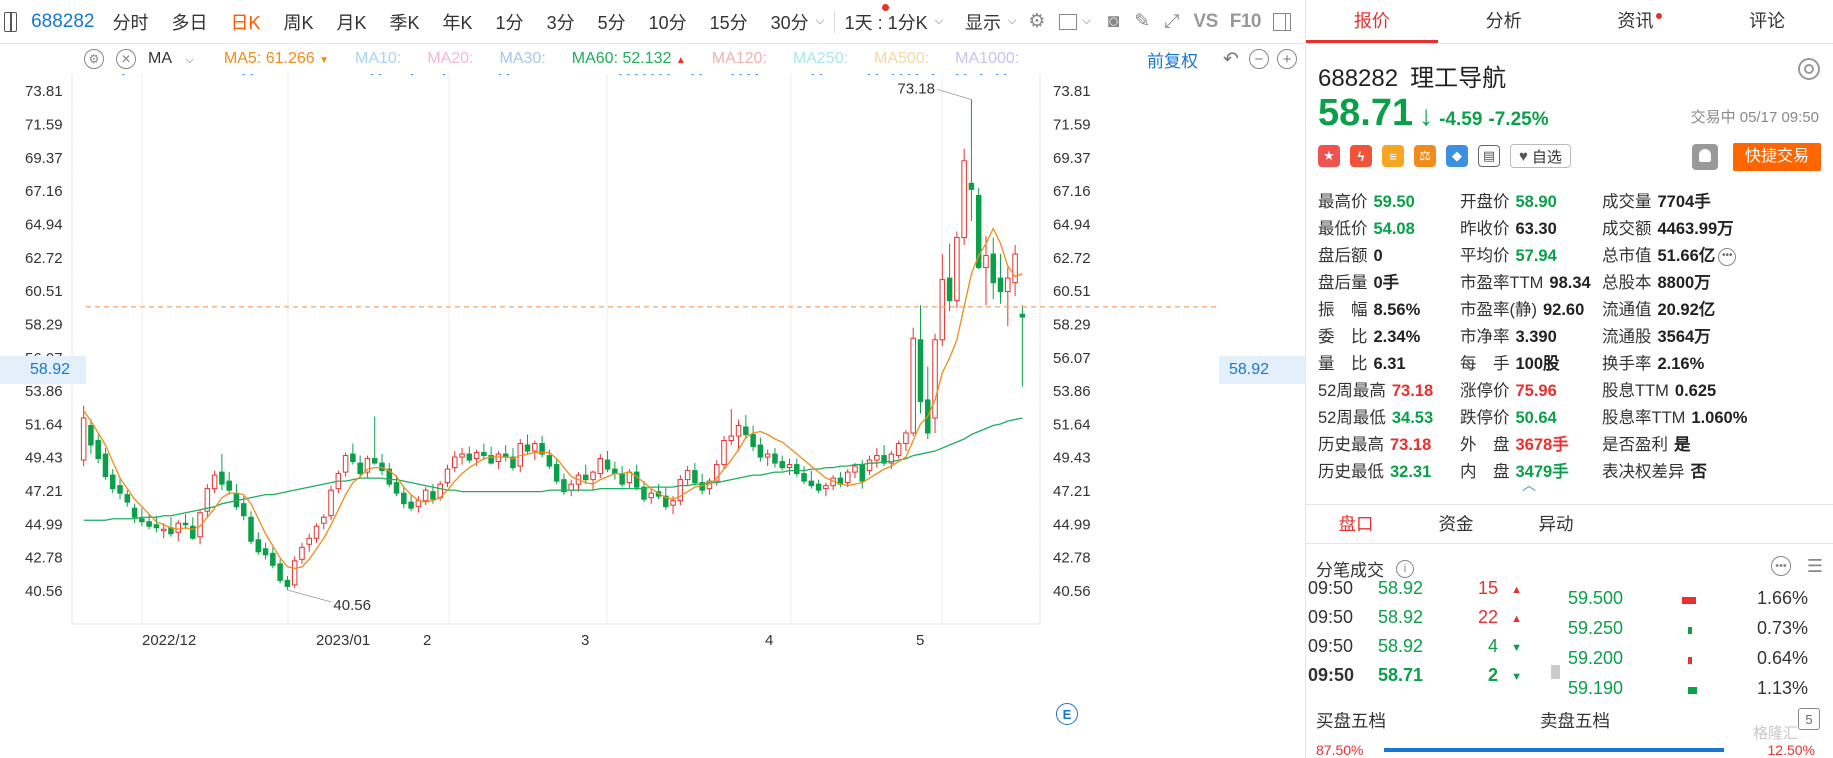 The height and width of the screenshot is (758, 1833). Describe the element at coordinates (1425, 156) in the screenshot. I see `scale-icon: ⚖` at that location.